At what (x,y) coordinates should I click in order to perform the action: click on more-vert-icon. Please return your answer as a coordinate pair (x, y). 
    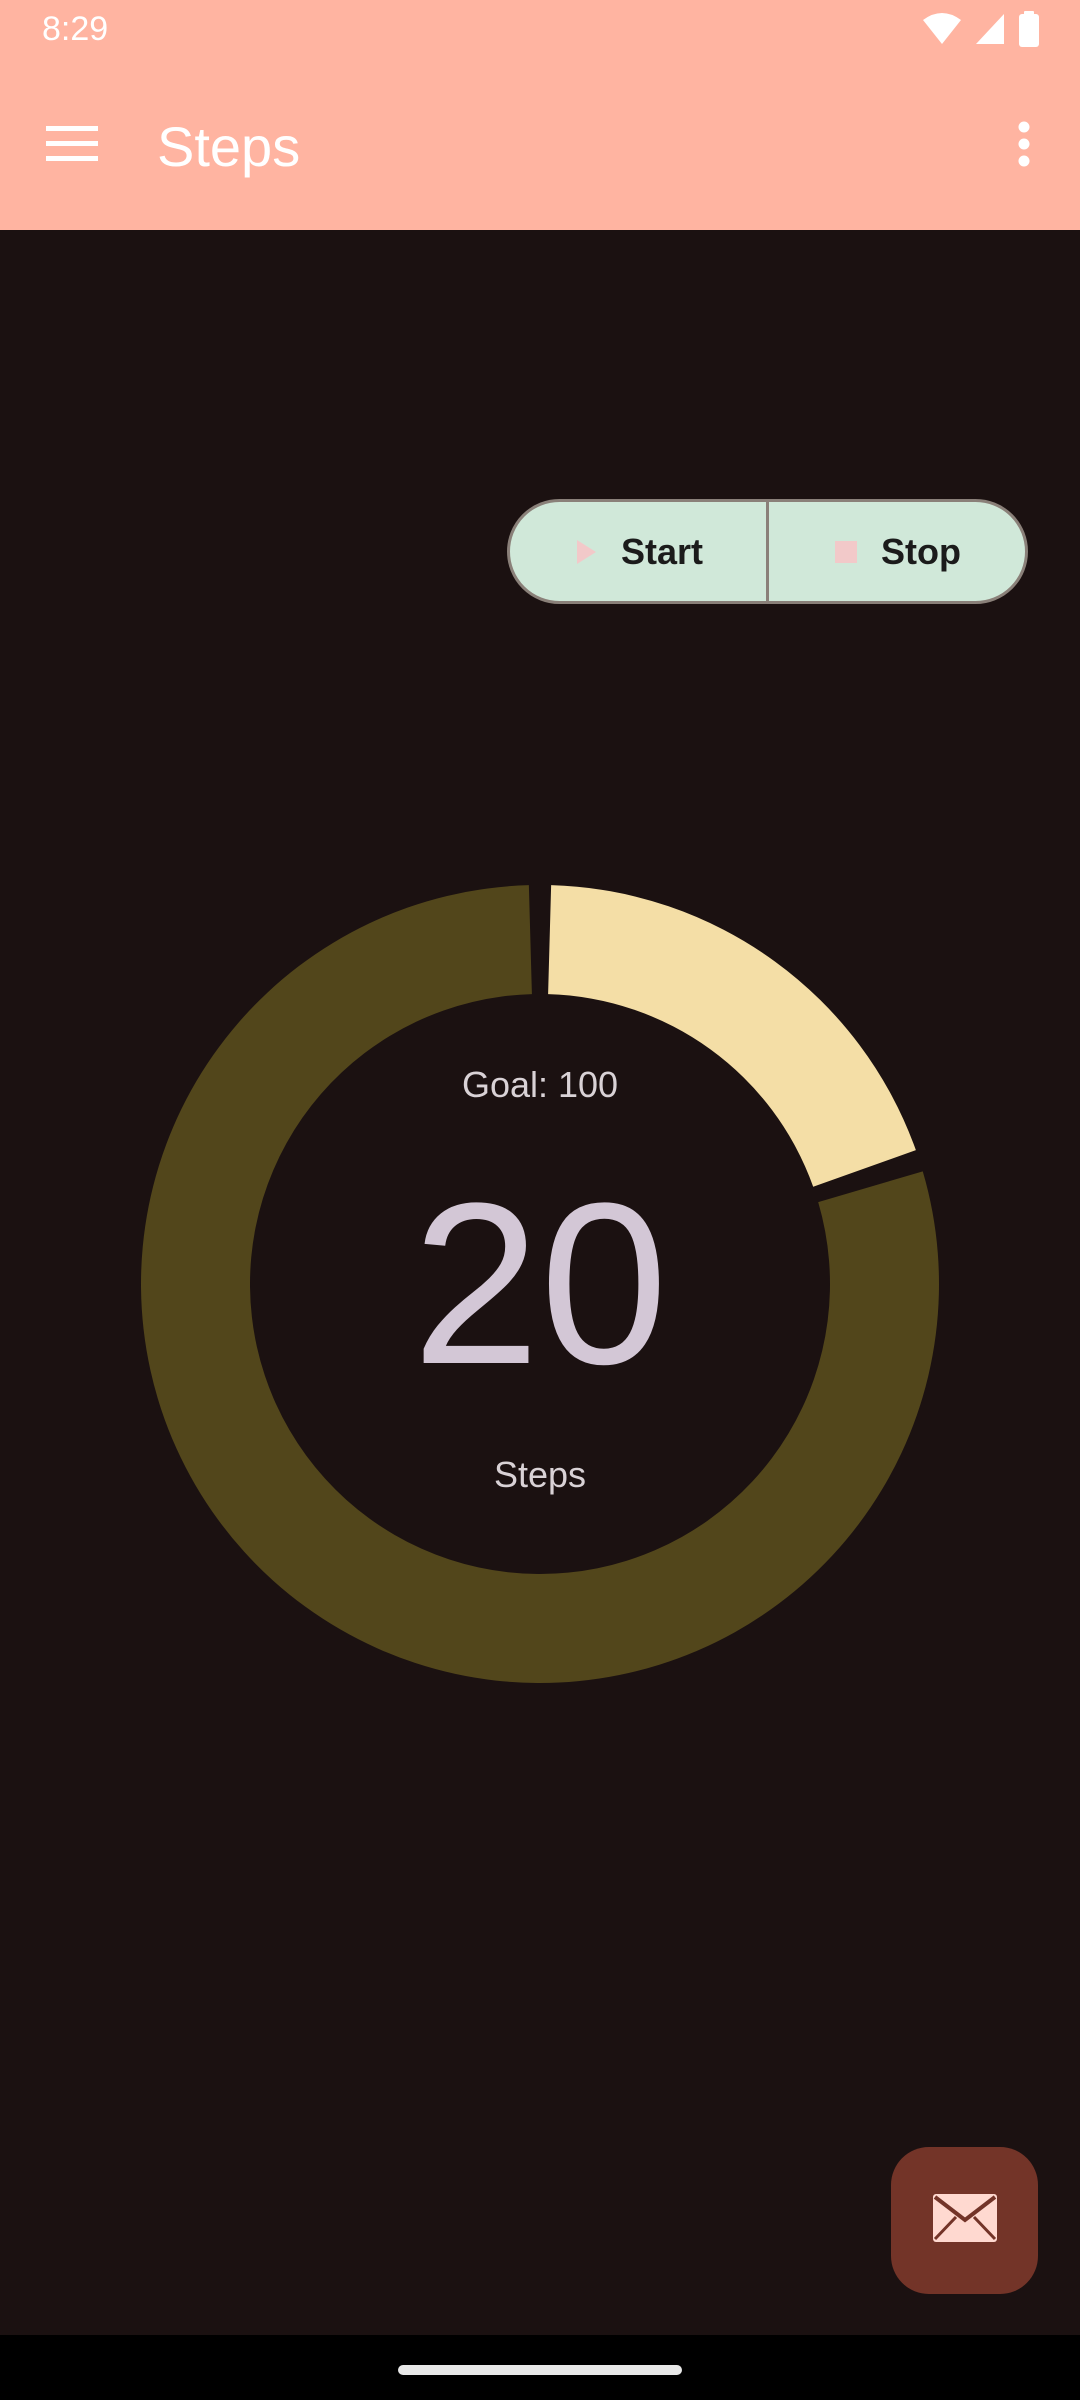
    Looking at the image, I should click on (1024, 146).